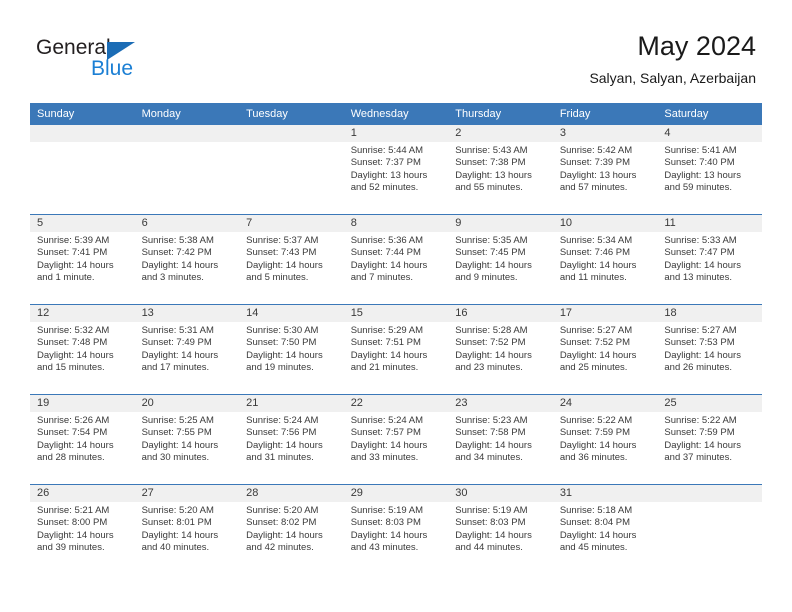 This screenshot has width=792, height=612. What do you see at coordinates (72, 433) in the screenshot?
I see `sunset-time: Sunset: 7:54 PM` at bounding box center [72, 433].